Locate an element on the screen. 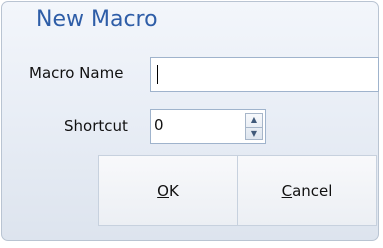 This screenshot has width=383, height=248. shortcut-value: 0 is located at coordinates (159, 125).